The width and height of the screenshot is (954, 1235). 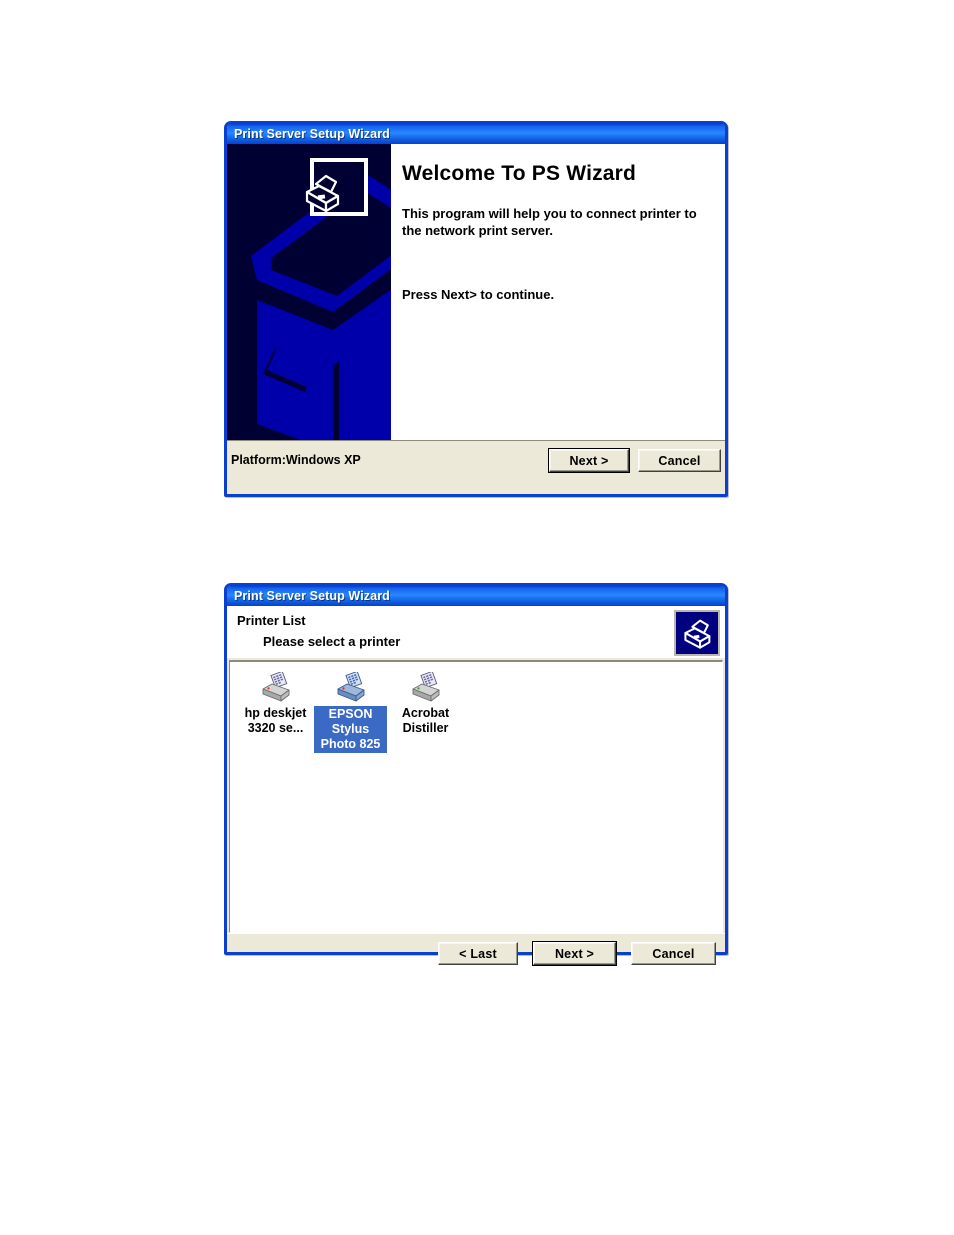 I want to click on last-button: < Last, so click(x=478, y=953).